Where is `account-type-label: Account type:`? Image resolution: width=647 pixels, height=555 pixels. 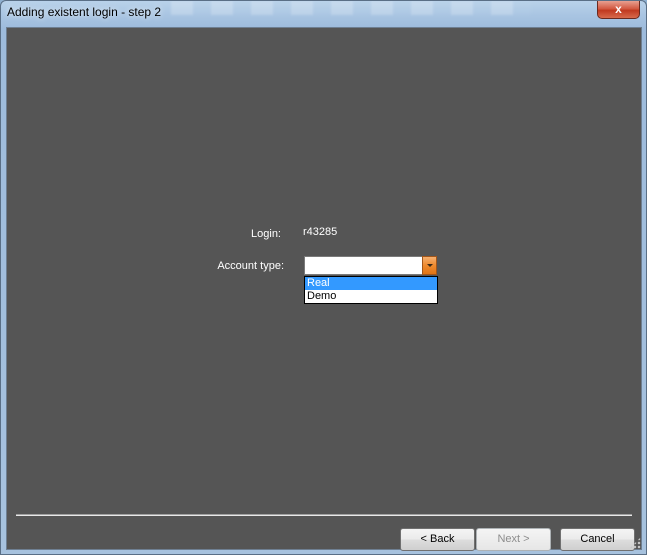
account-type-label: Account type: is located at coordinates (250, 266).